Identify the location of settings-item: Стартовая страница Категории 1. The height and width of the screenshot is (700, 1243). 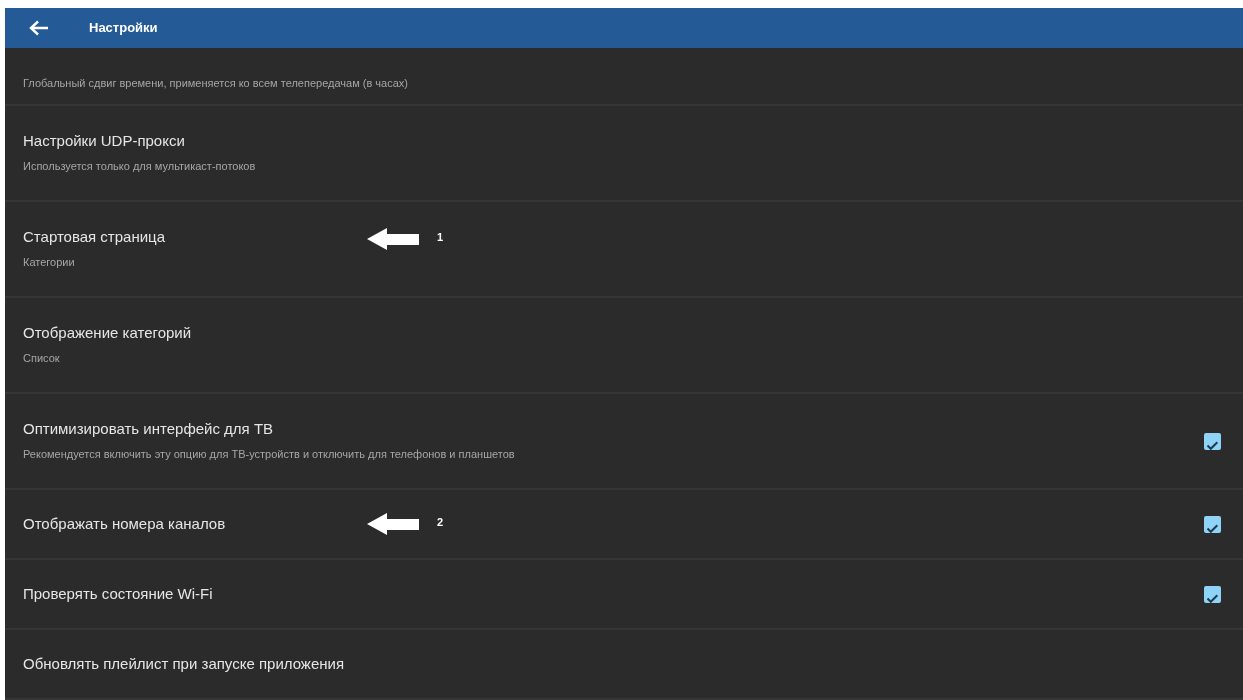
(624, 250).